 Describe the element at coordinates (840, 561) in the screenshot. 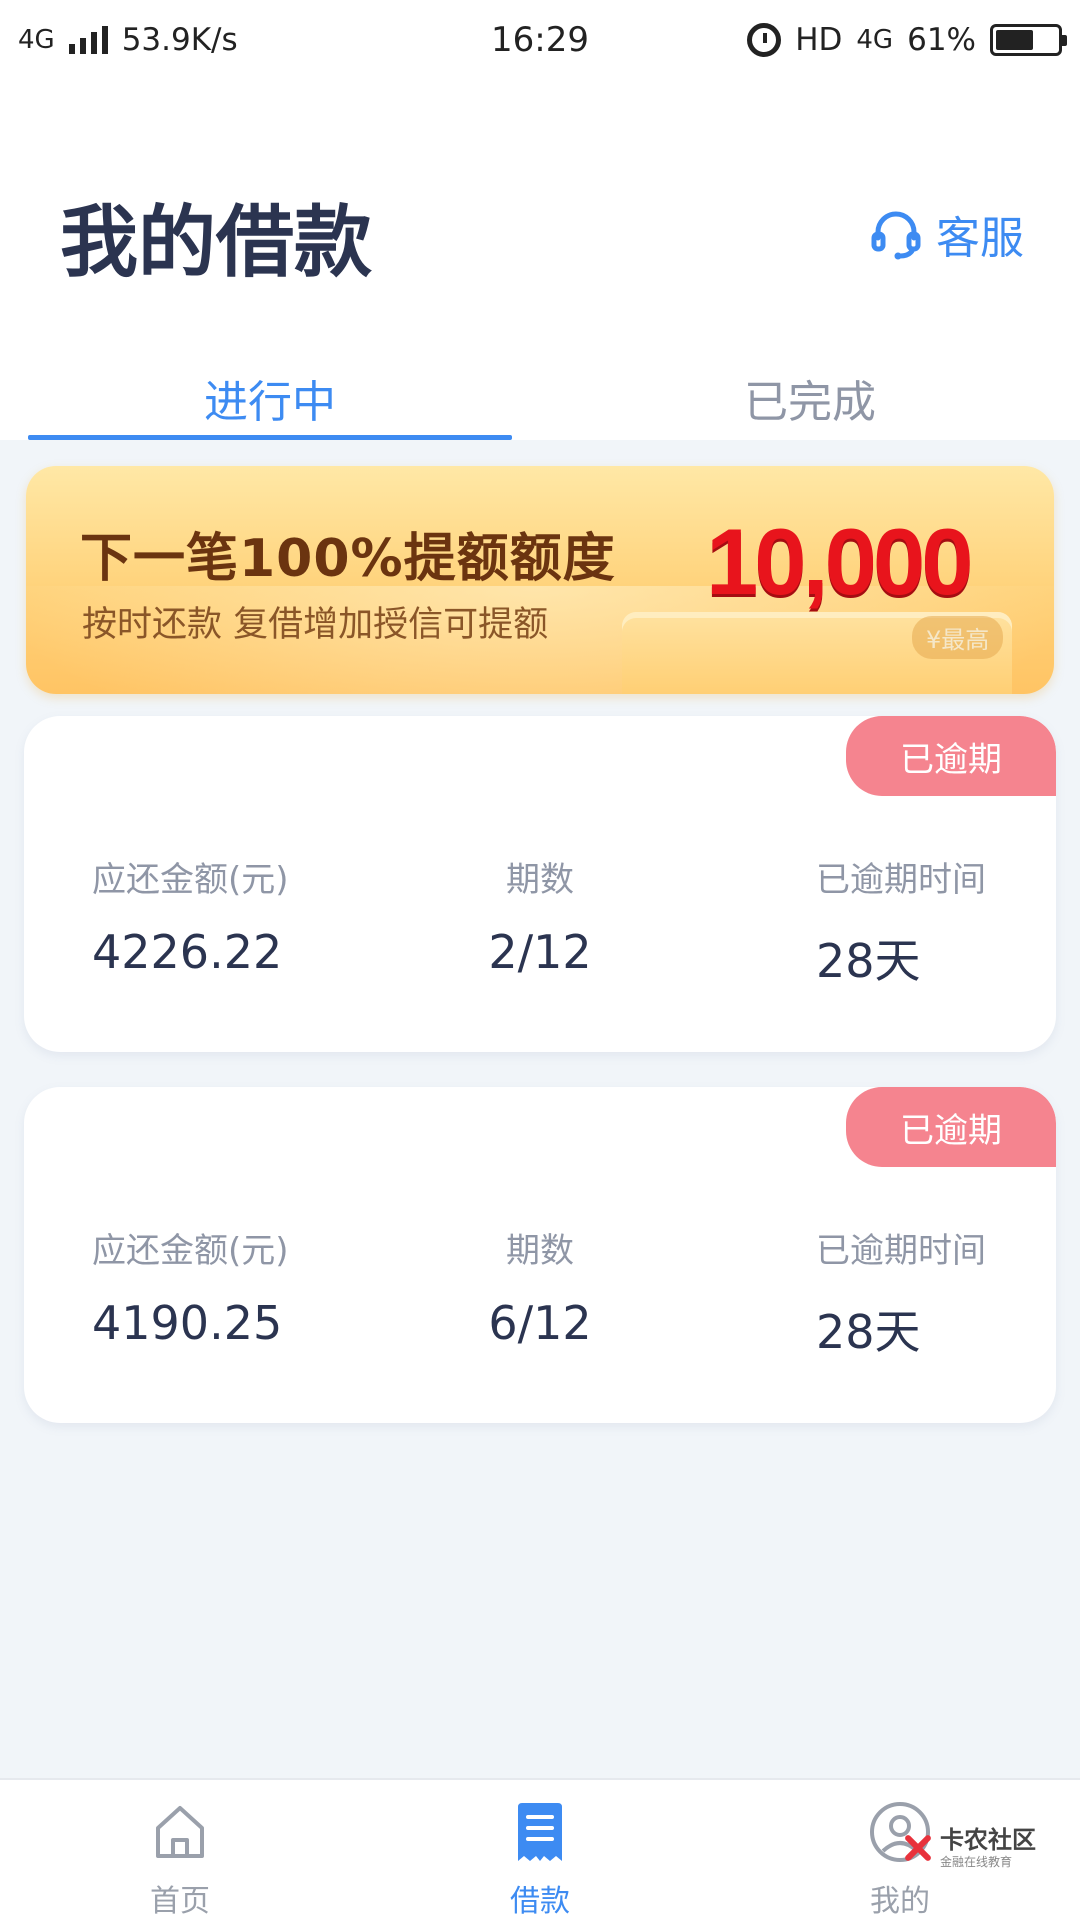

I see `banner-amount: 10,000` at that location.